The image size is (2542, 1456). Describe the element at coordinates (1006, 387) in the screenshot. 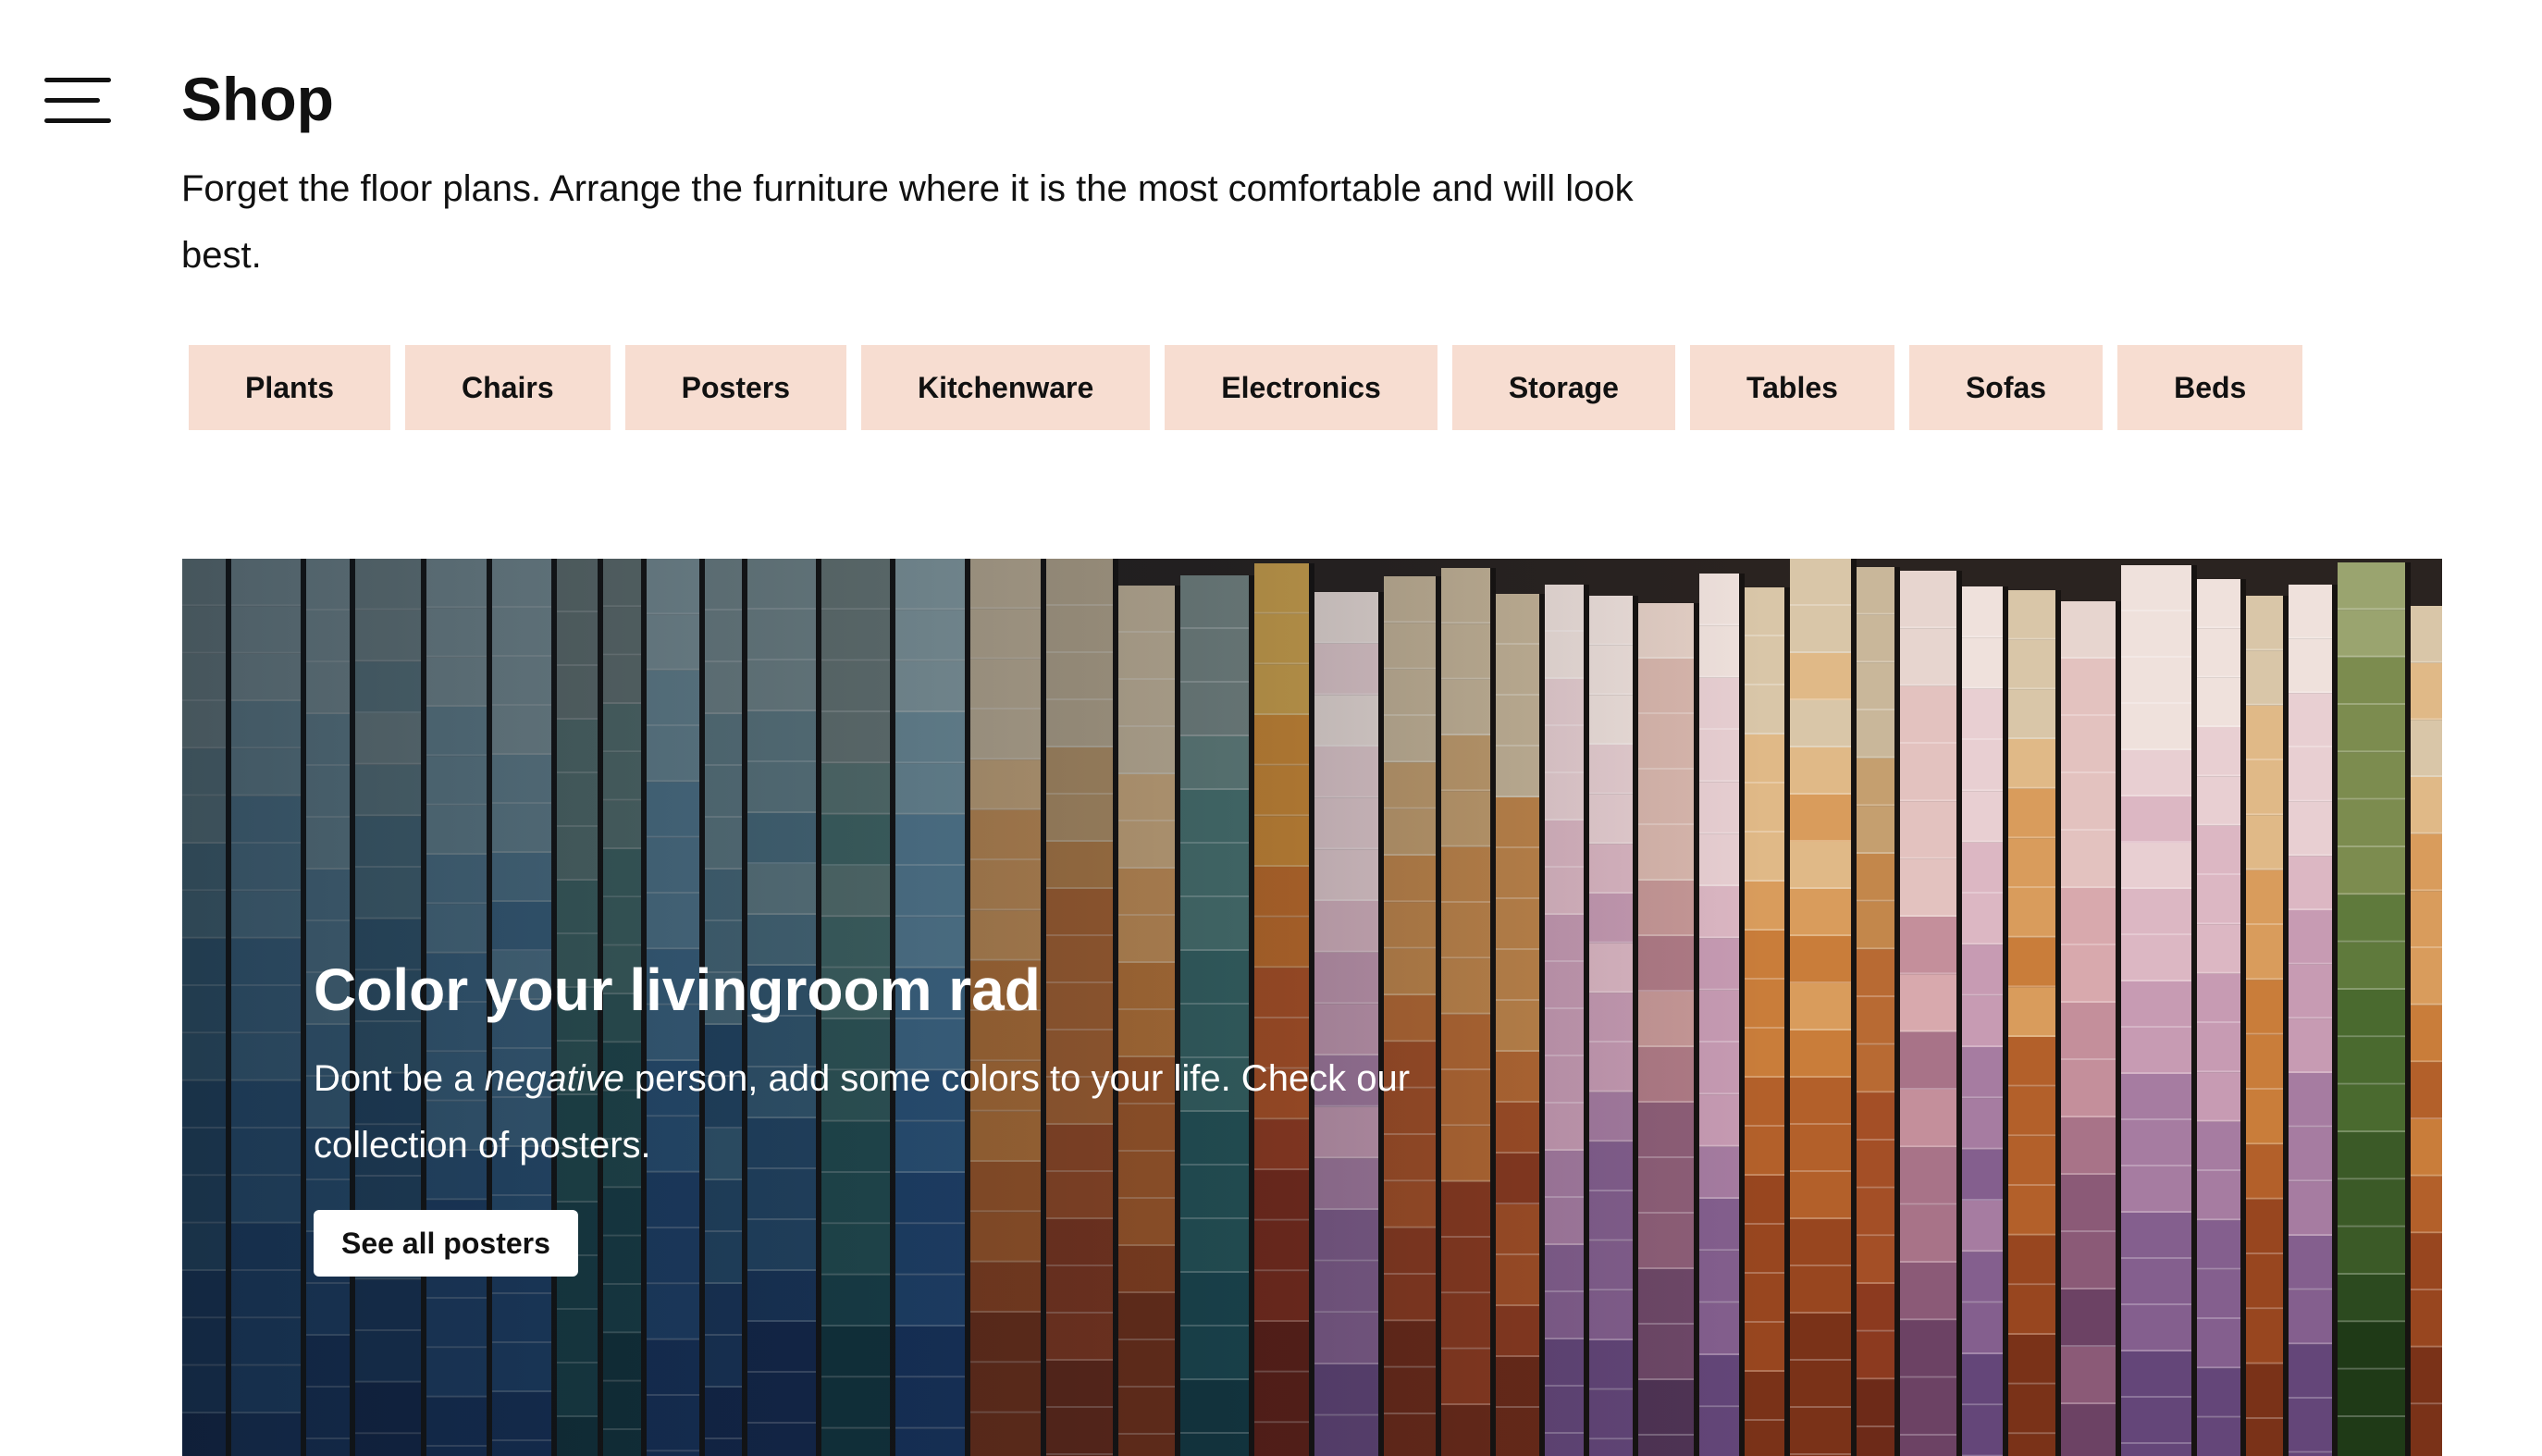

I see `category-kitchenware-button: Kitchenware` at that location.